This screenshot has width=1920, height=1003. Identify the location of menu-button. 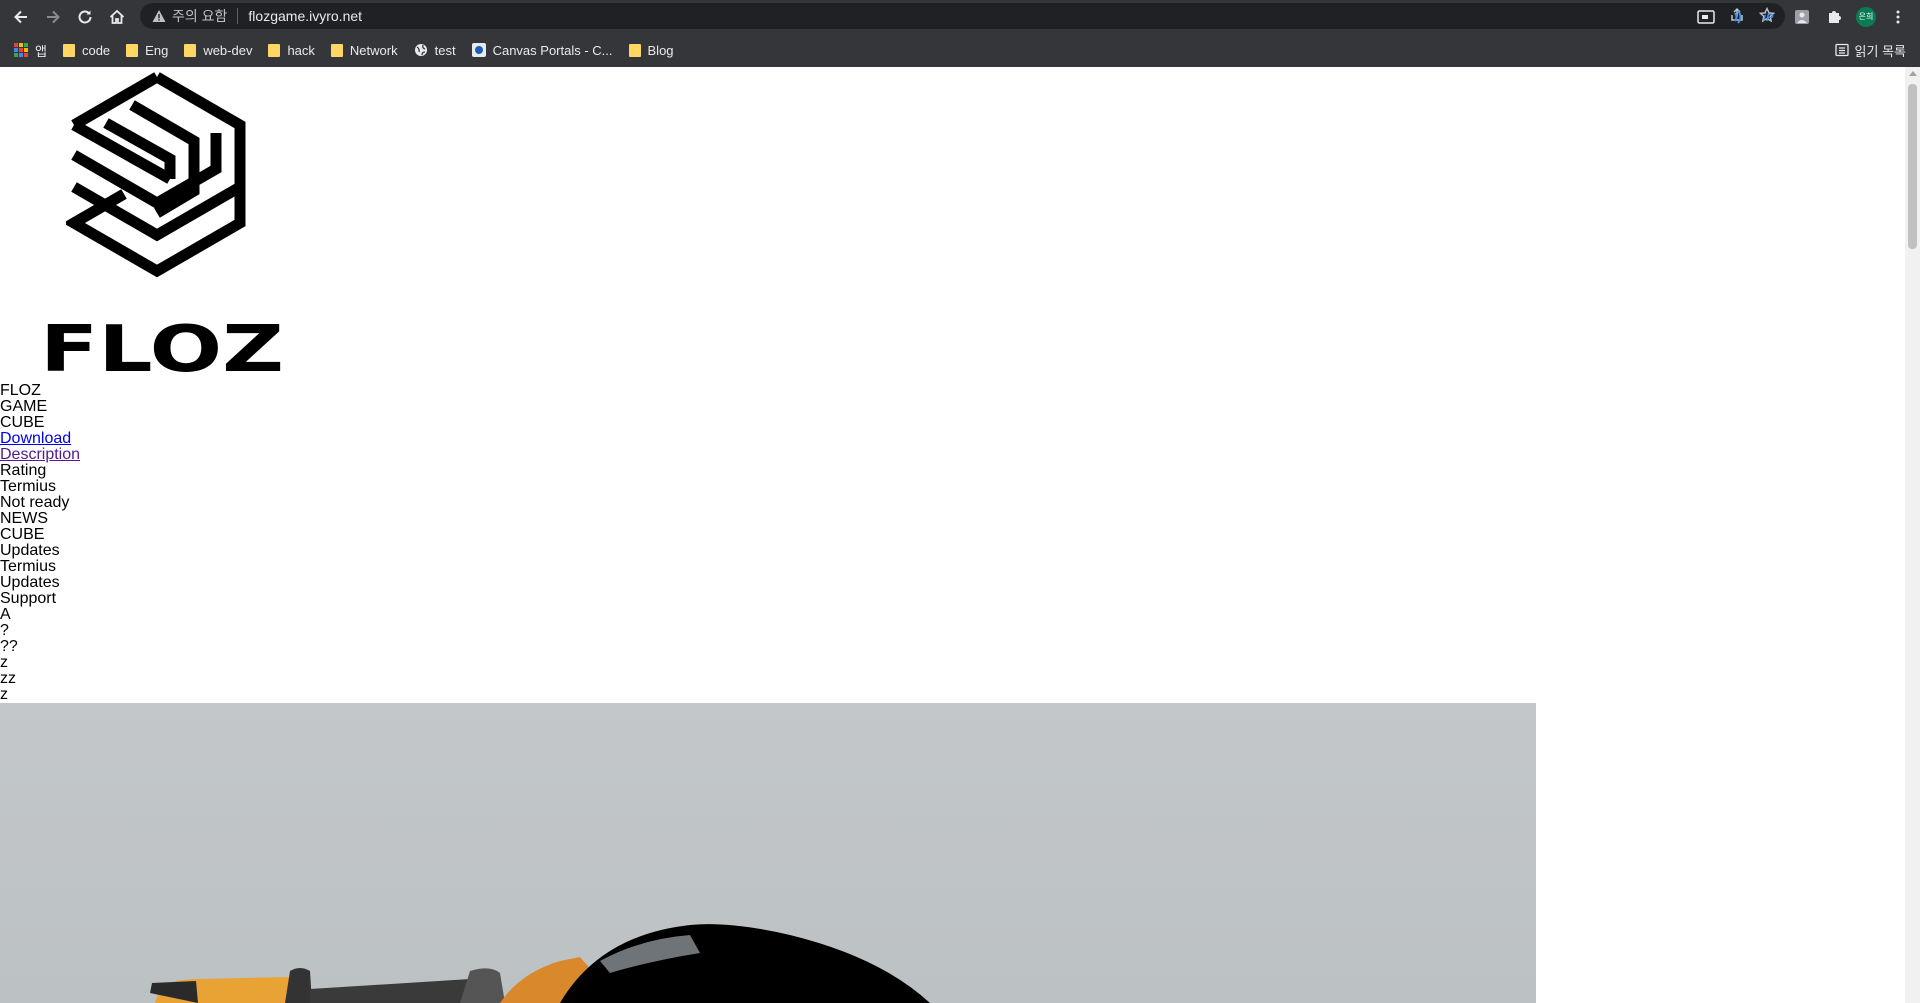
(1898, 17).